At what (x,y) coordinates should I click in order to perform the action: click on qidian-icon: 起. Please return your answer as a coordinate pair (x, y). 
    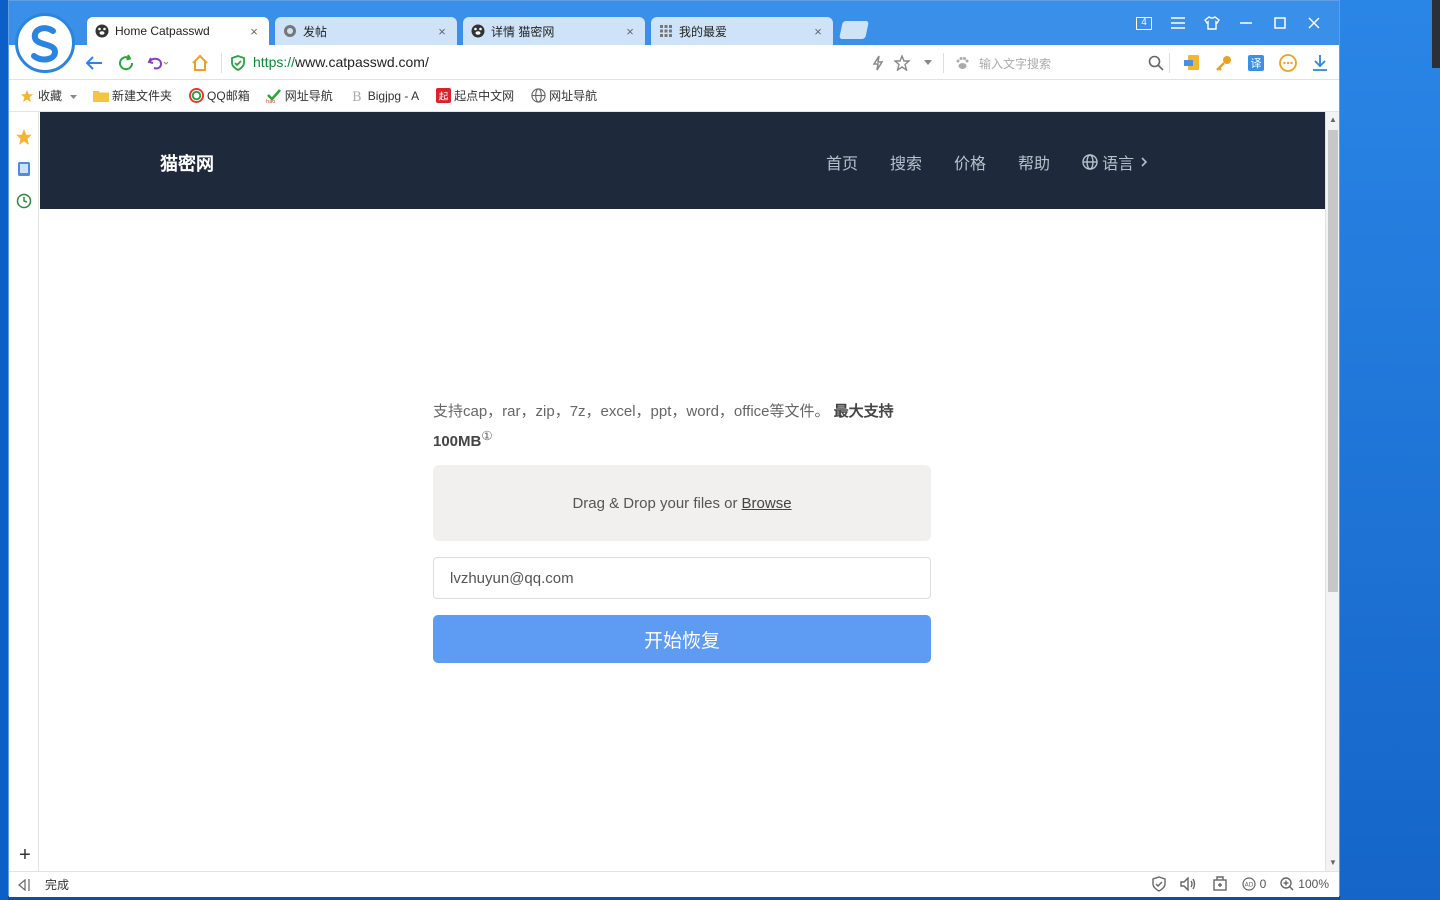
    Looking at the image, I should click on (443, 96).